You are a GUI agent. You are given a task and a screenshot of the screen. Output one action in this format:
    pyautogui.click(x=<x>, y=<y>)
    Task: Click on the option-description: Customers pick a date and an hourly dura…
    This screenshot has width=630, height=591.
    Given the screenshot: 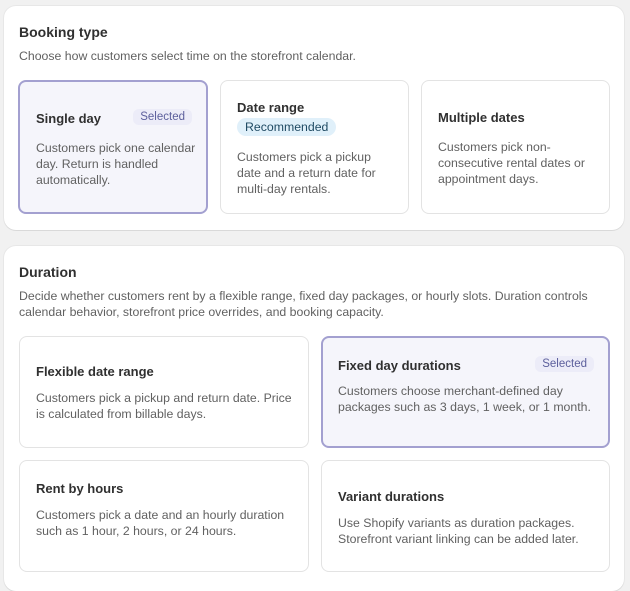 What is the action you would take?
    pyautogui.click(x=160, y=523)
    